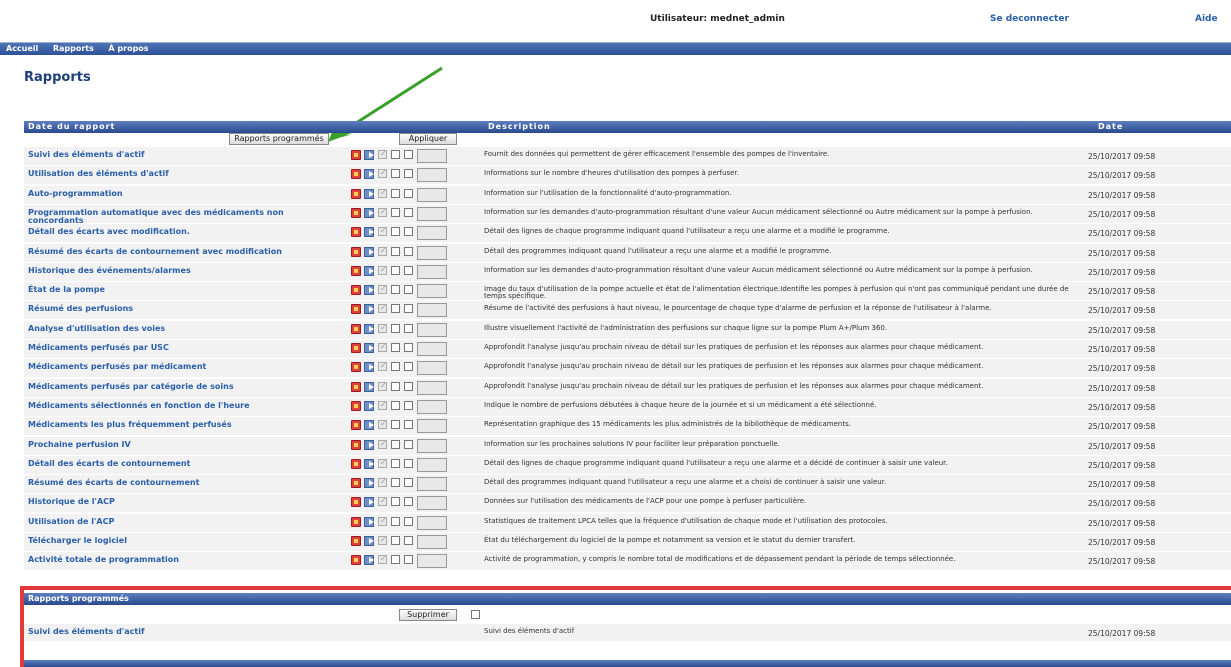 This screenshot has height=667, width=1231. Describe the element at coordinates (128, 49) in the screenshot. I see `nav-about: À propos` at that location.